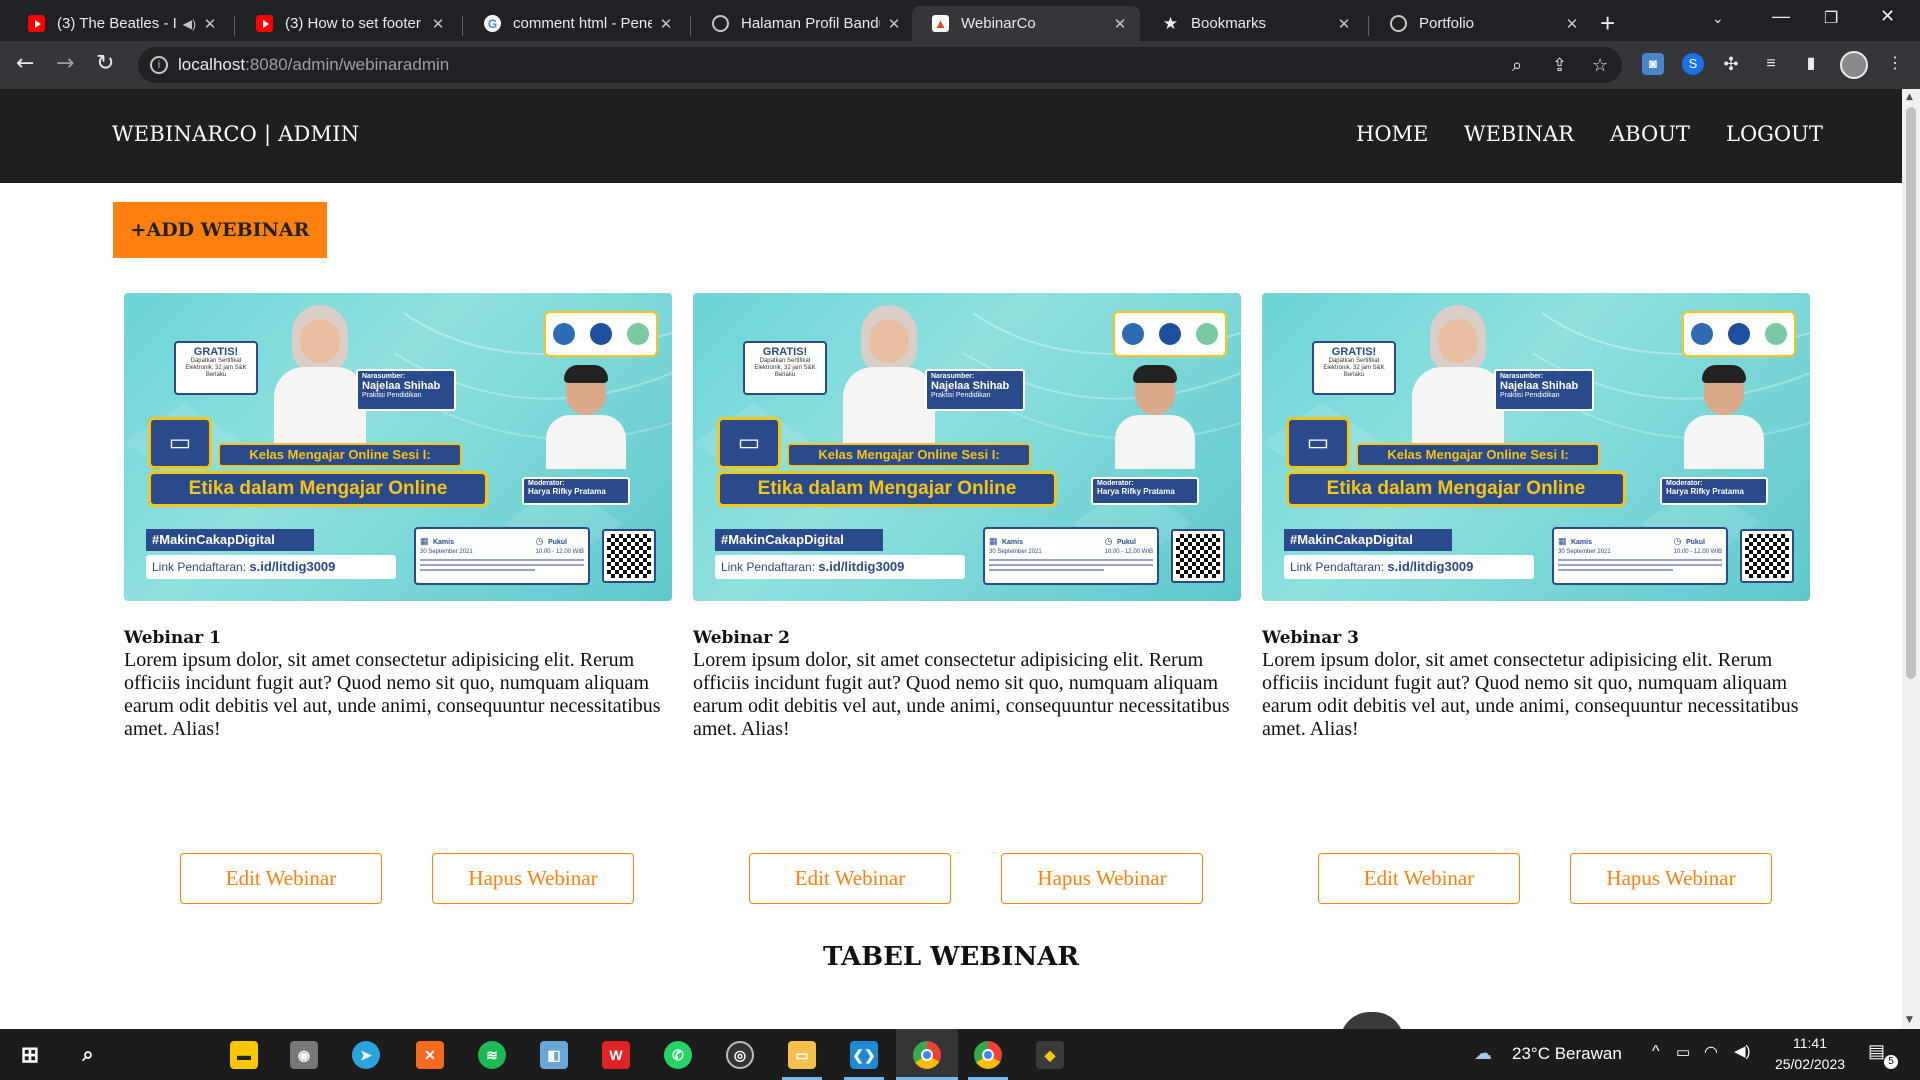  Describe the element at coordinates (1811, 64) in the screenshot. I see `side-panel-icon: ▮` at that location.